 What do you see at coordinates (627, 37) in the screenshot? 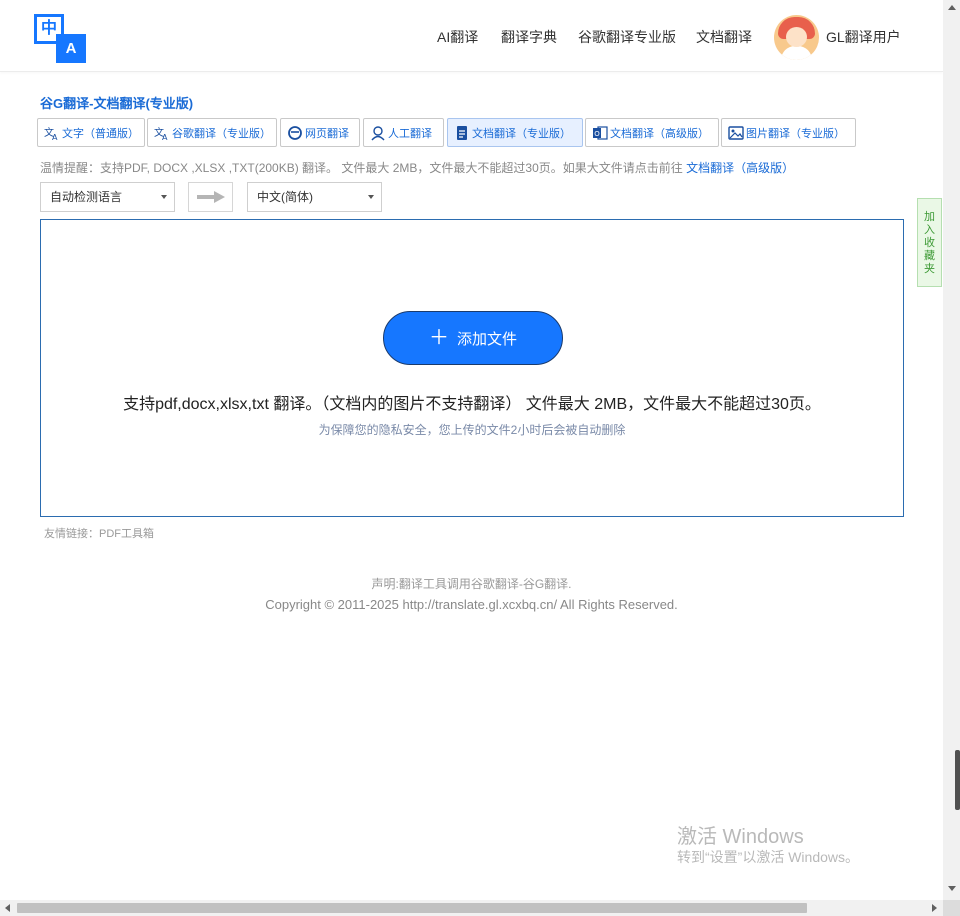
I see `nav-google-translate-pro: 谷歌翻译专业版` at bounding box center [627, 37].